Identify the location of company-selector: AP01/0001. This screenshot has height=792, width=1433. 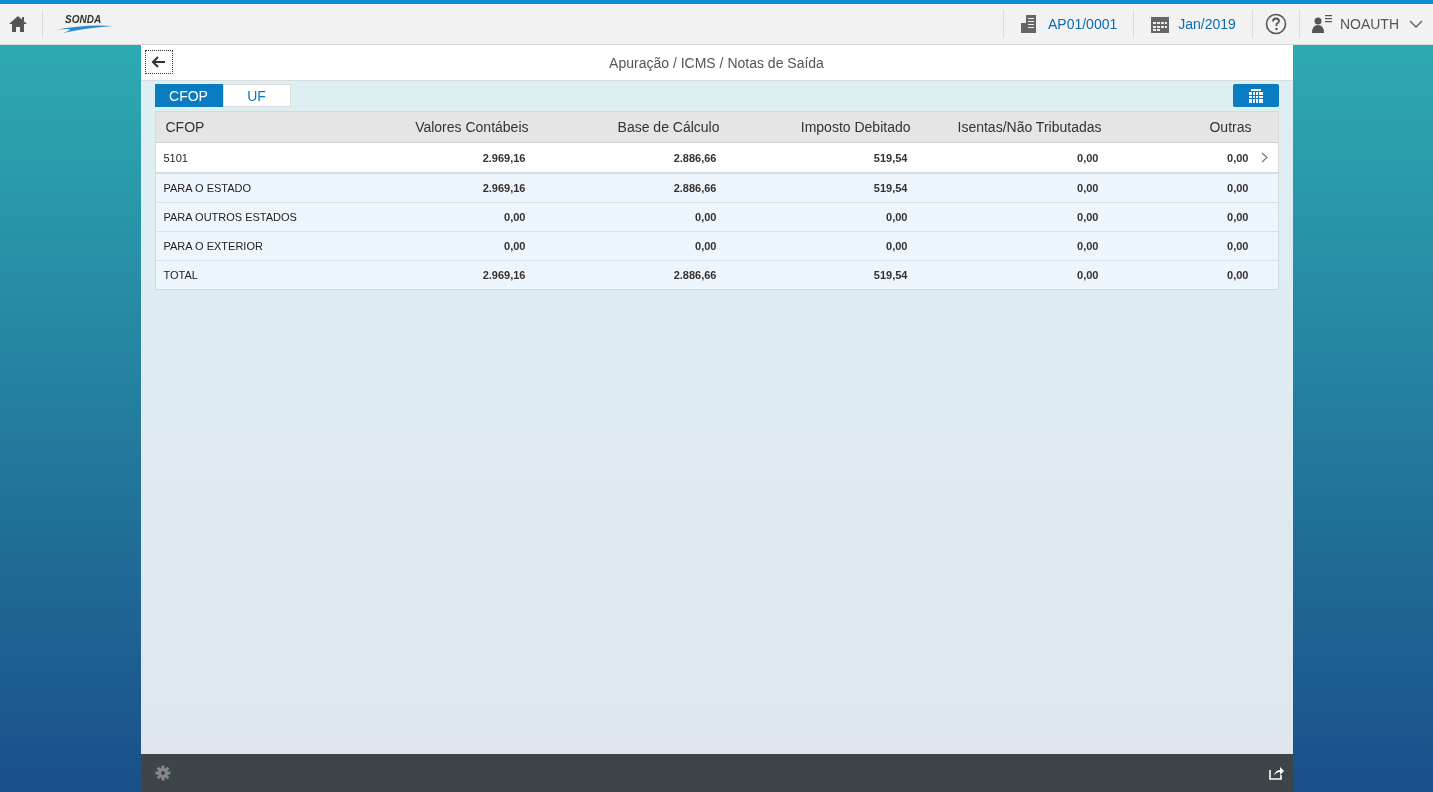
(1068, 24).